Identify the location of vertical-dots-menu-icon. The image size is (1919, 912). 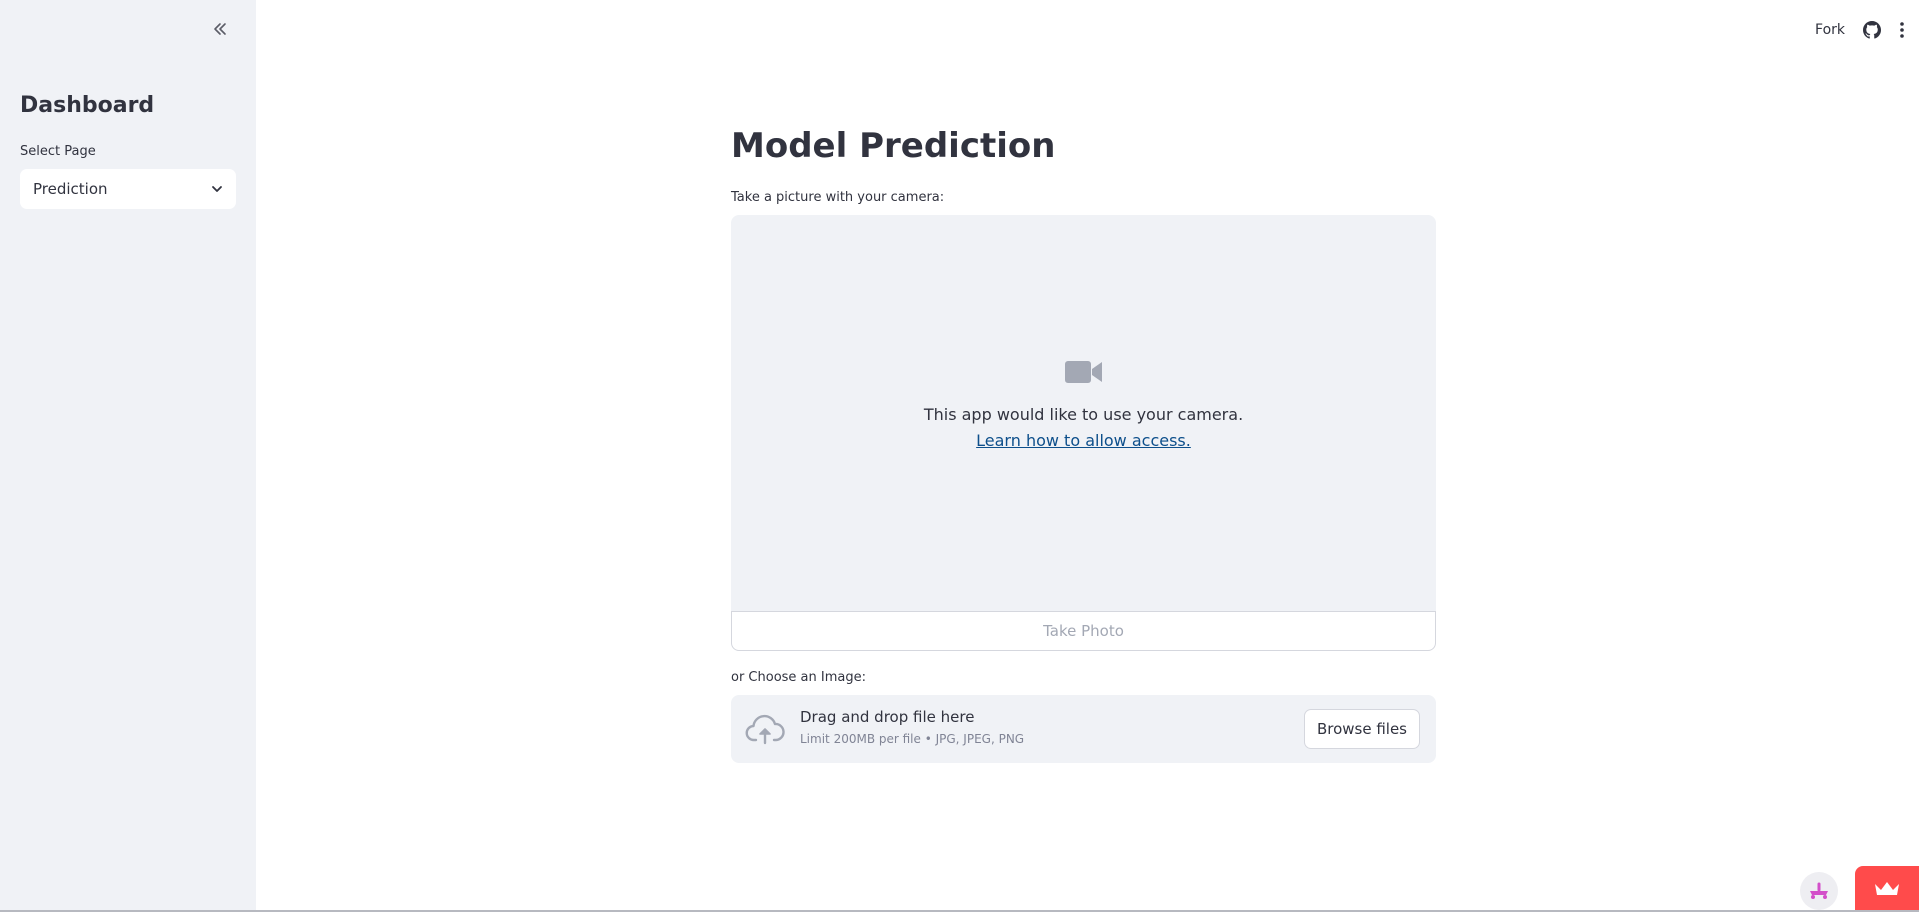
(1902, 30).